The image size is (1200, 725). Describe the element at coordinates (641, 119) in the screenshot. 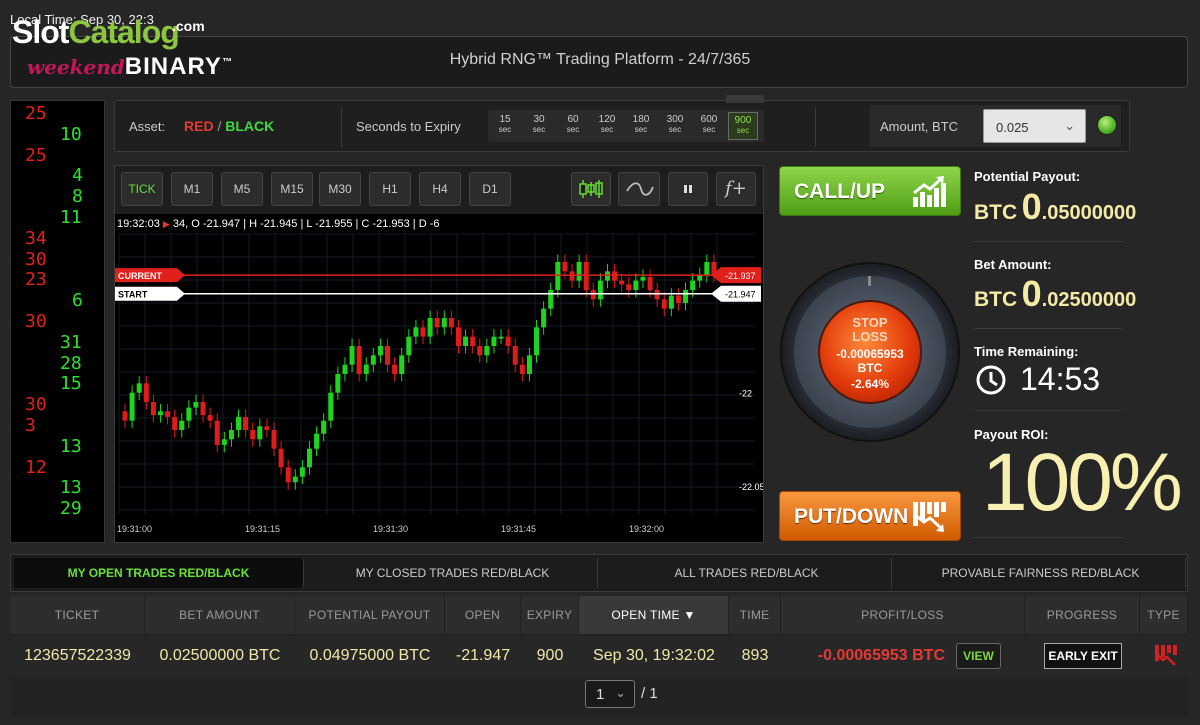

I see `expiry-seconds: 180` at that location.